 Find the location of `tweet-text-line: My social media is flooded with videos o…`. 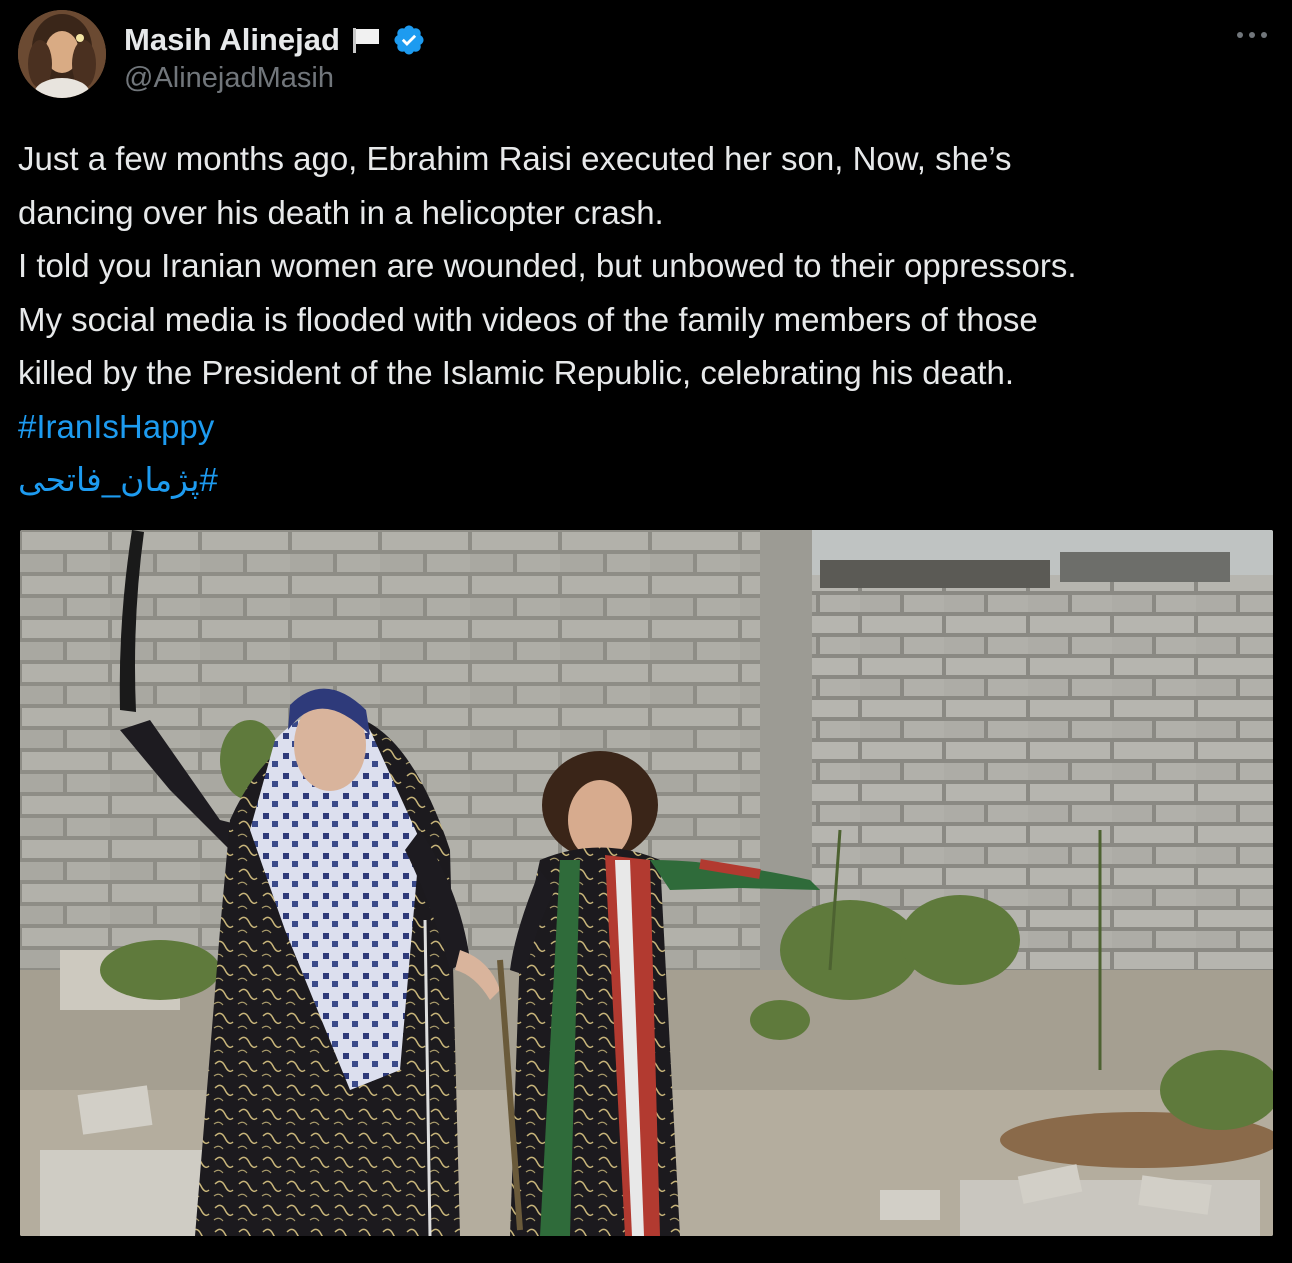

tweet-text-line: My social media is flooded with videos o… is located at coordinates (528, 319).